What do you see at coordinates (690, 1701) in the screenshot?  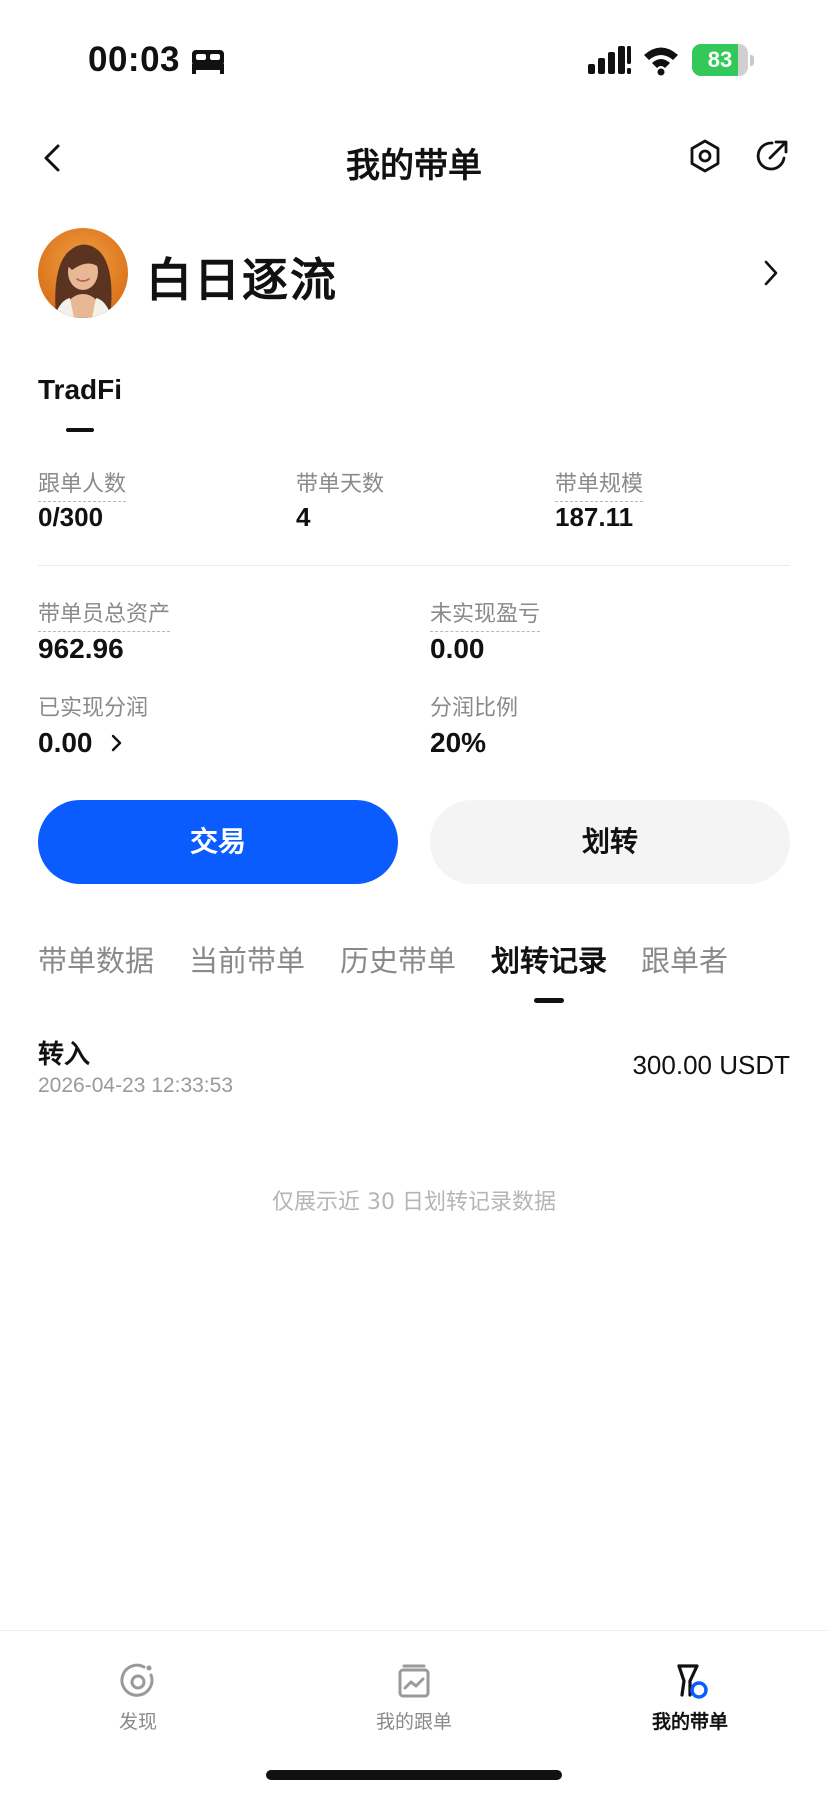 I see `bottom-nav-lead-orders: 我的带单` at bounding box center [690, 1701].